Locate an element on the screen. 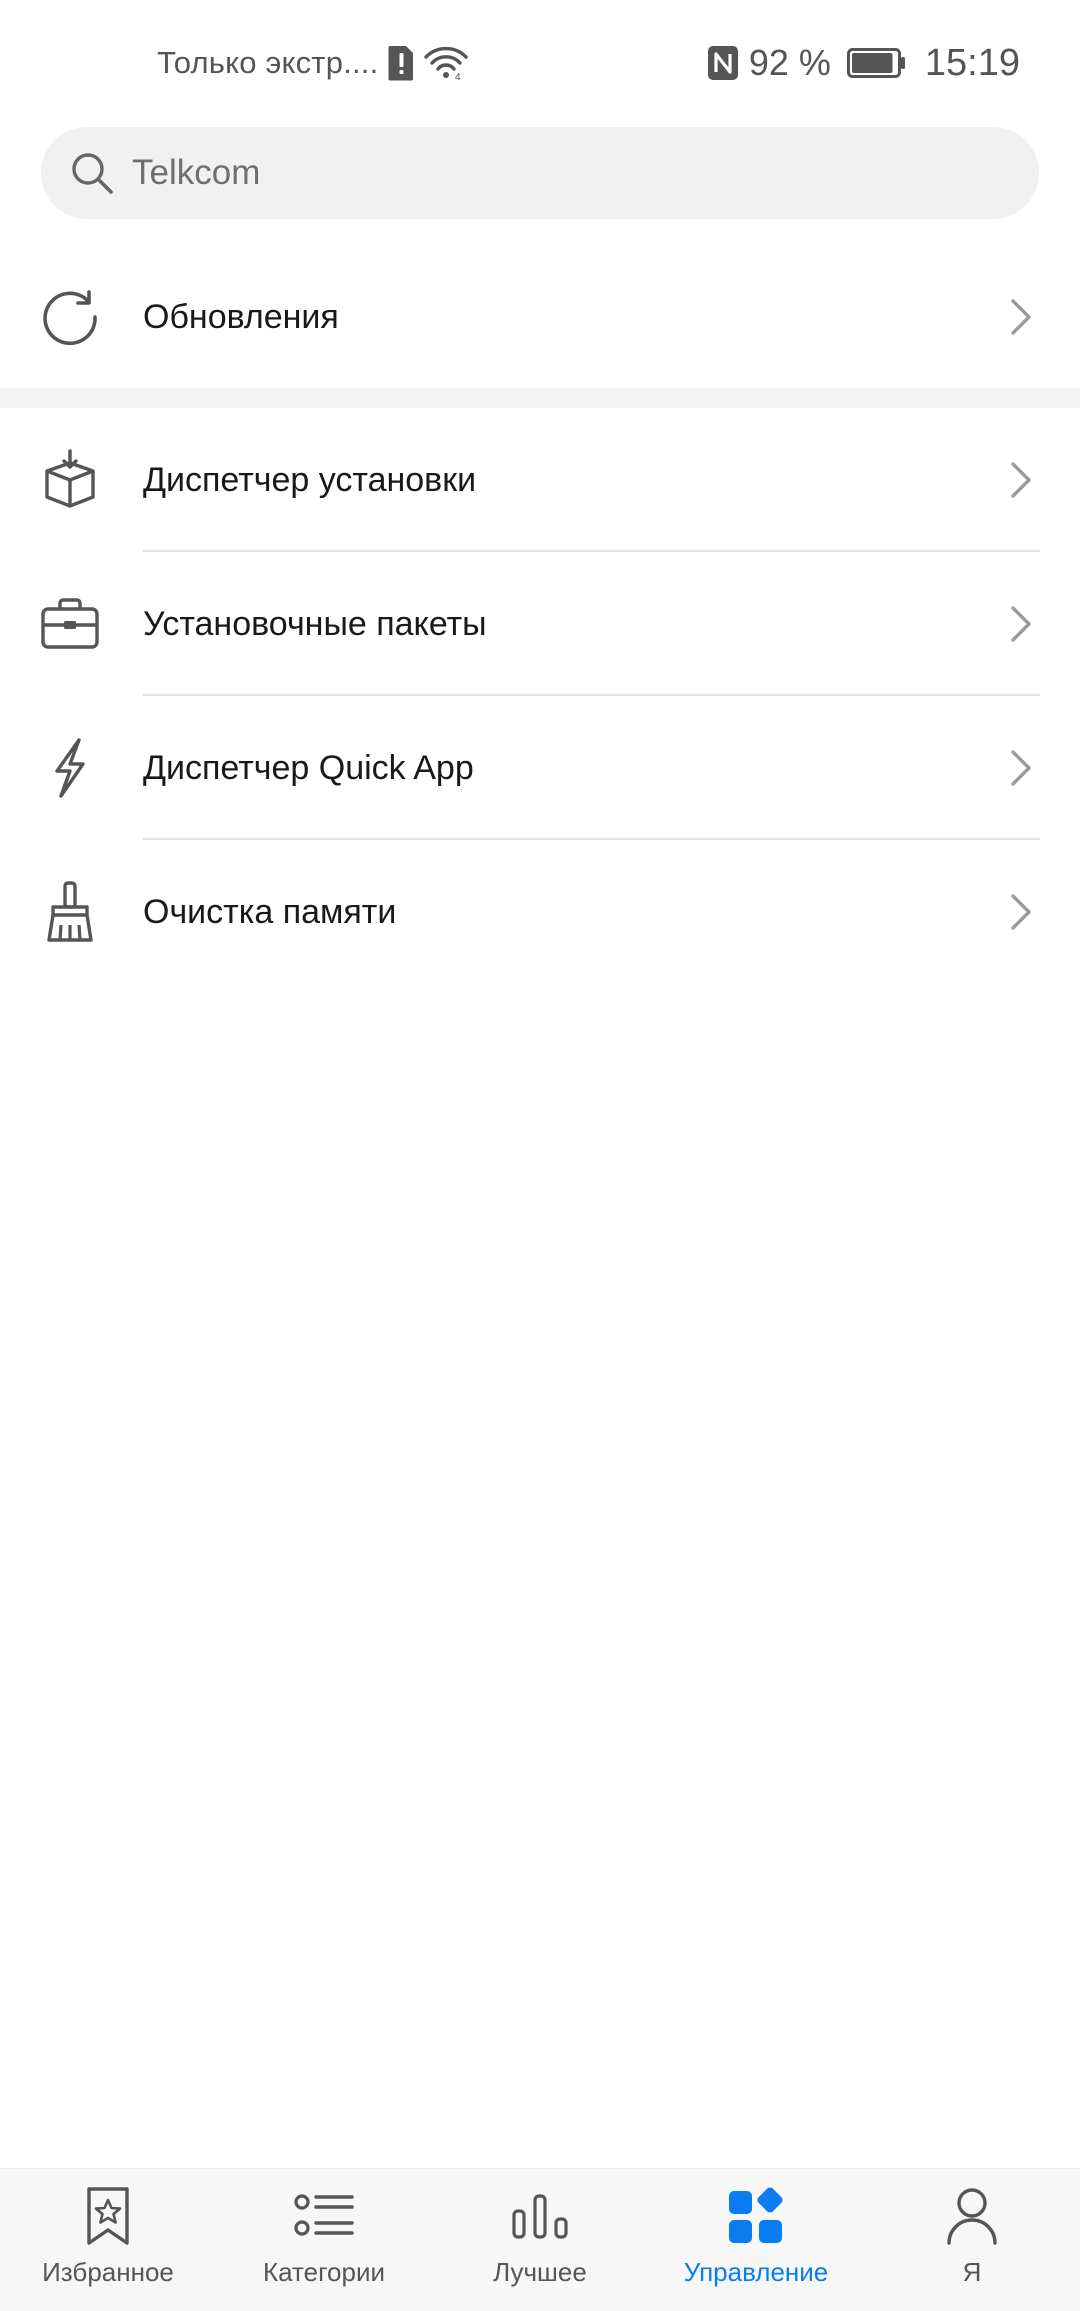 The height and width of the screenshot is (2311, 1080). search-placeholder: Telkcom is located at coordinates (196, 172).